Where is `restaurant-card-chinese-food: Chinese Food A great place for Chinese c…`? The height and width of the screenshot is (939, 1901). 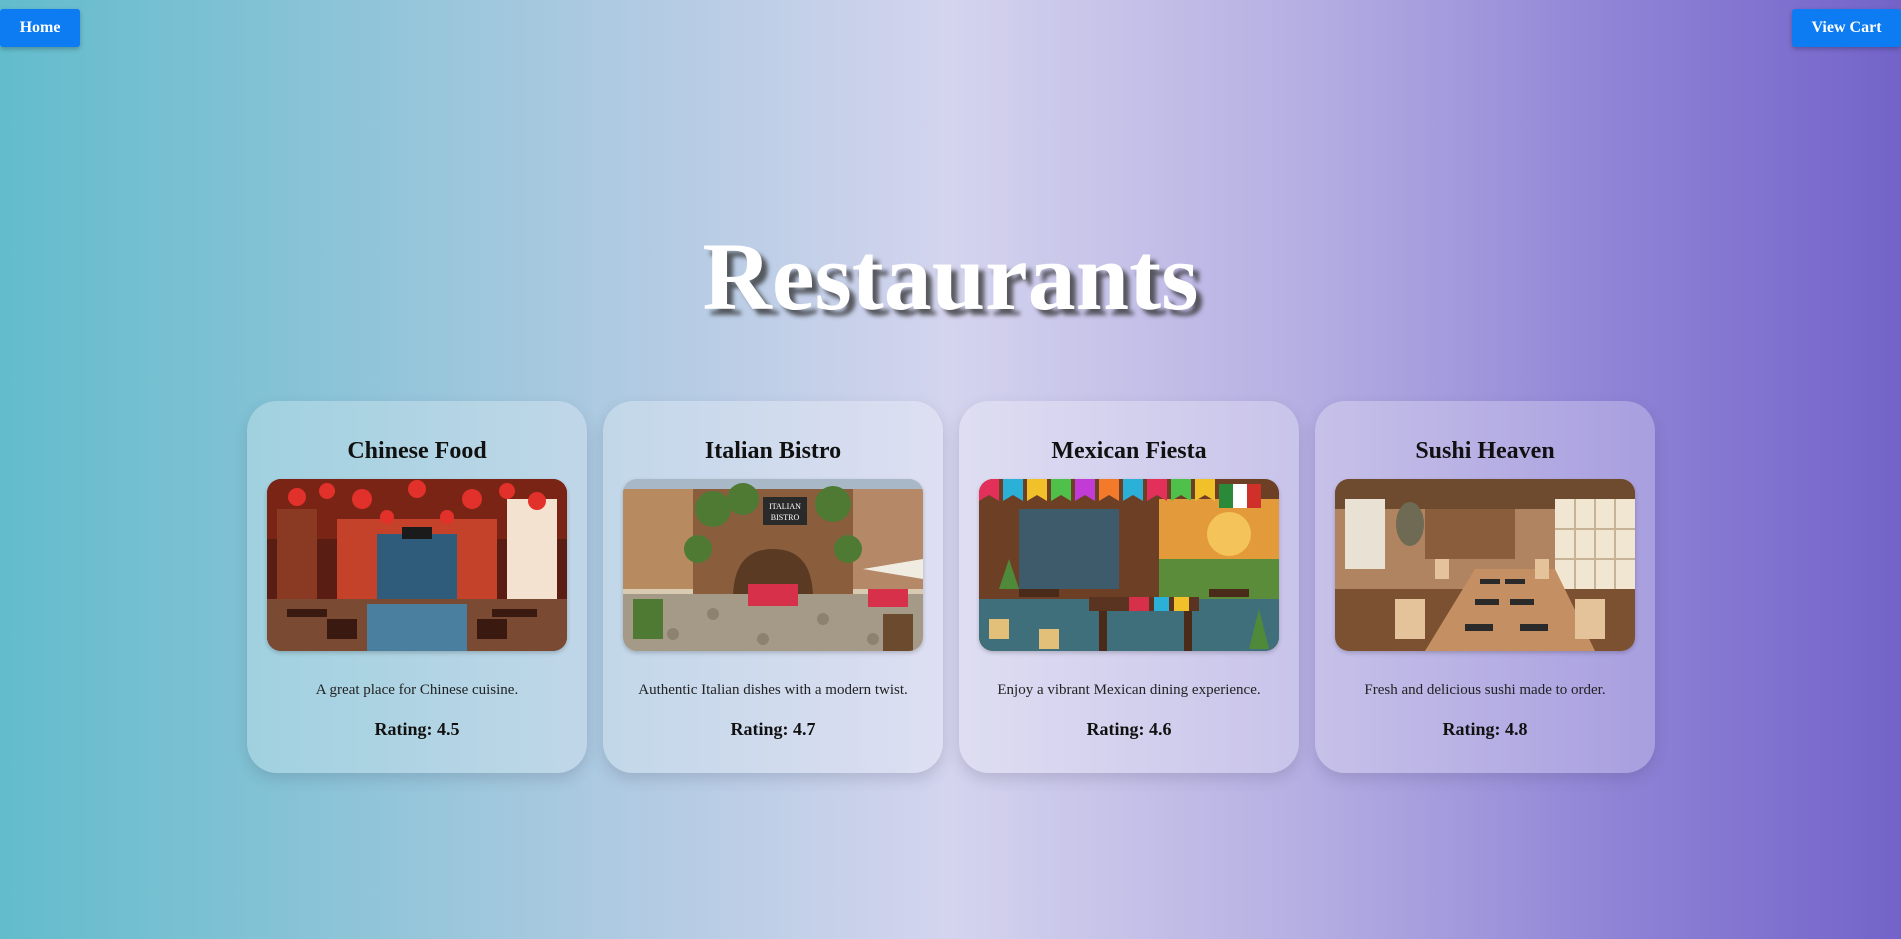
restaurant-card-chinese-food: Chinese Food A great place for Chinese c… is located at coordinates (417, 587).